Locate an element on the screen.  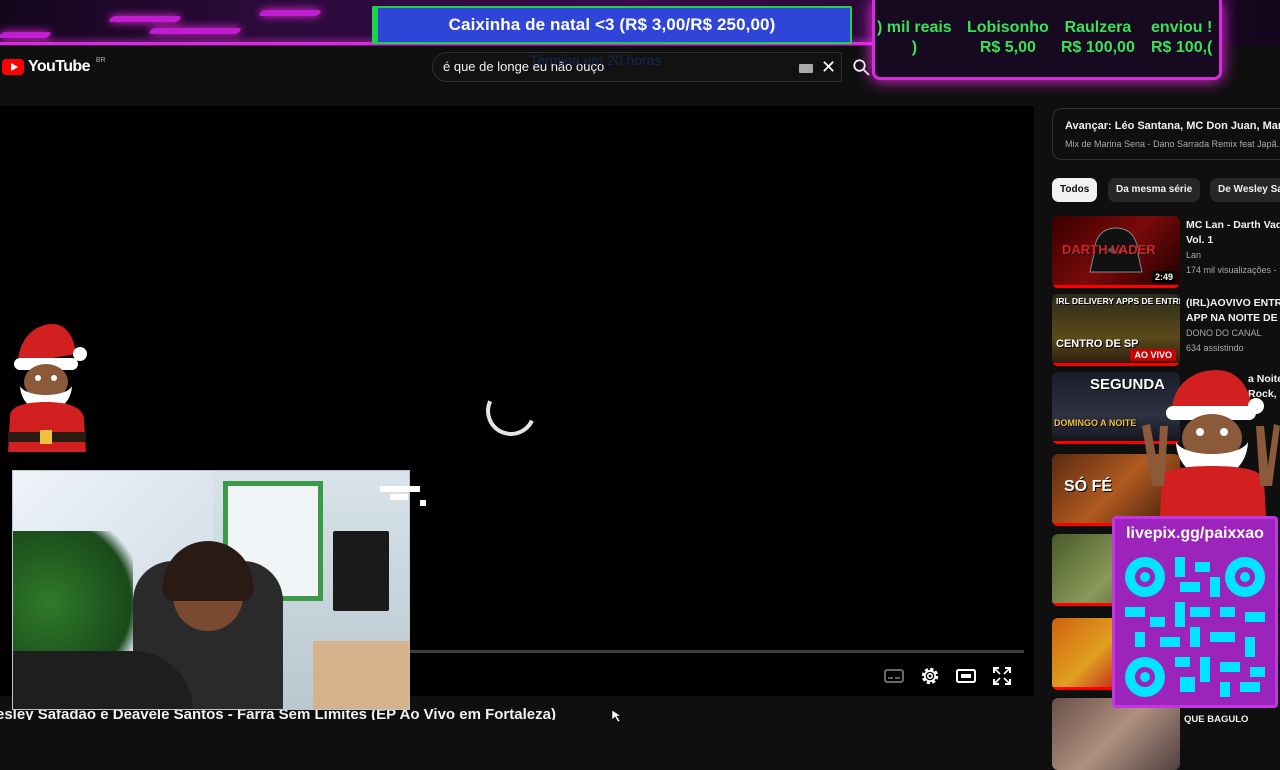
duration-badge: 2:49 is located at coordinates (1163, 277).